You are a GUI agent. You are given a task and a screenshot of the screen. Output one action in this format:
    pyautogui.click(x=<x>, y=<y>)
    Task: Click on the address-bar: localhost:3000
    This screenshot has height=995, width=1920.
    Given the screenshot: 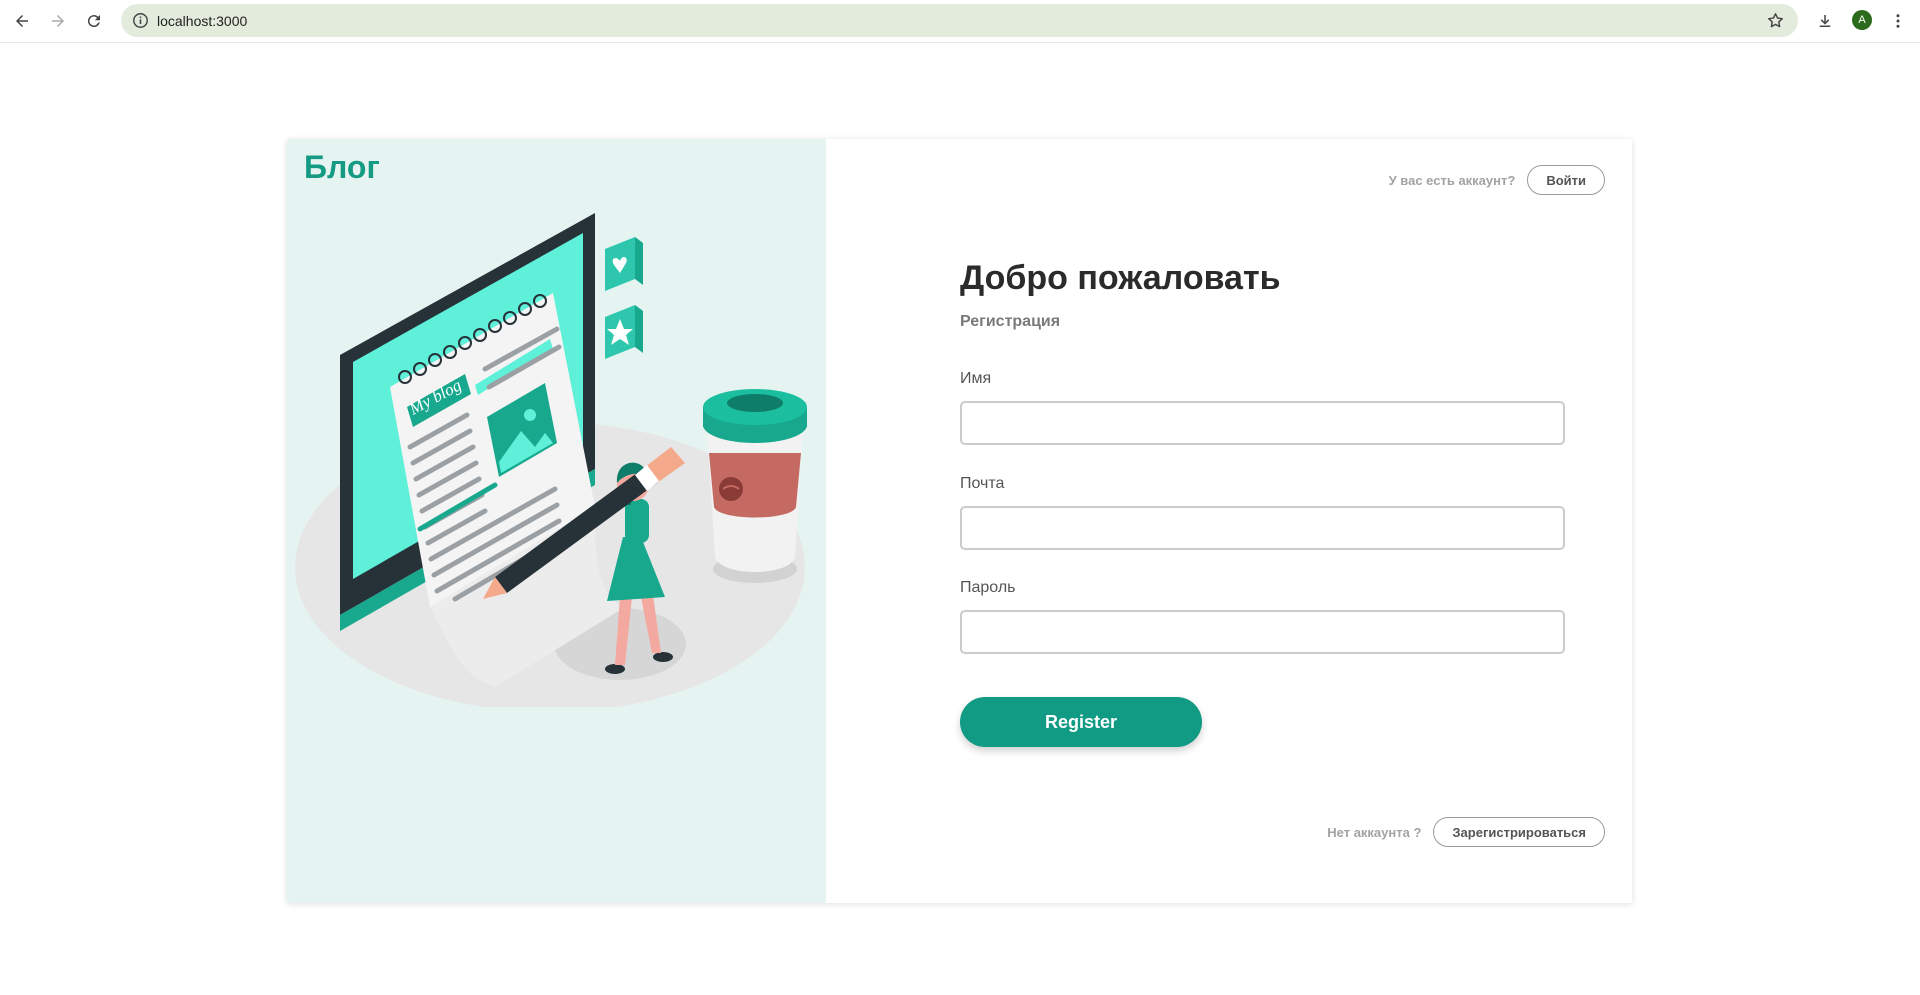 What is the action you would take?
    pyautogui.click(x=959, y=20)
    